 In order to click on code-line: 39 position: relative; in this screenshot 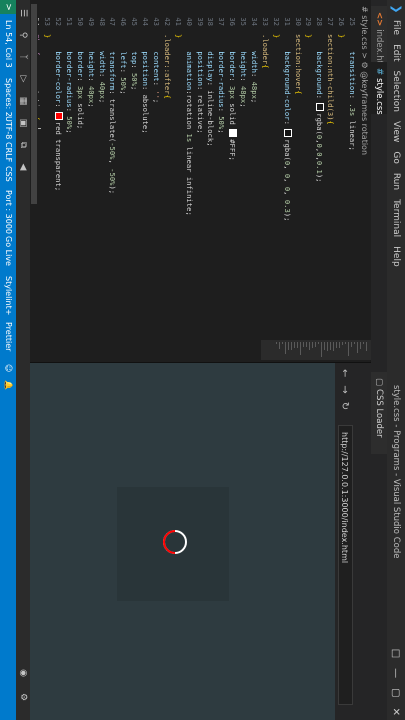, I will do `click(199, 170)`.